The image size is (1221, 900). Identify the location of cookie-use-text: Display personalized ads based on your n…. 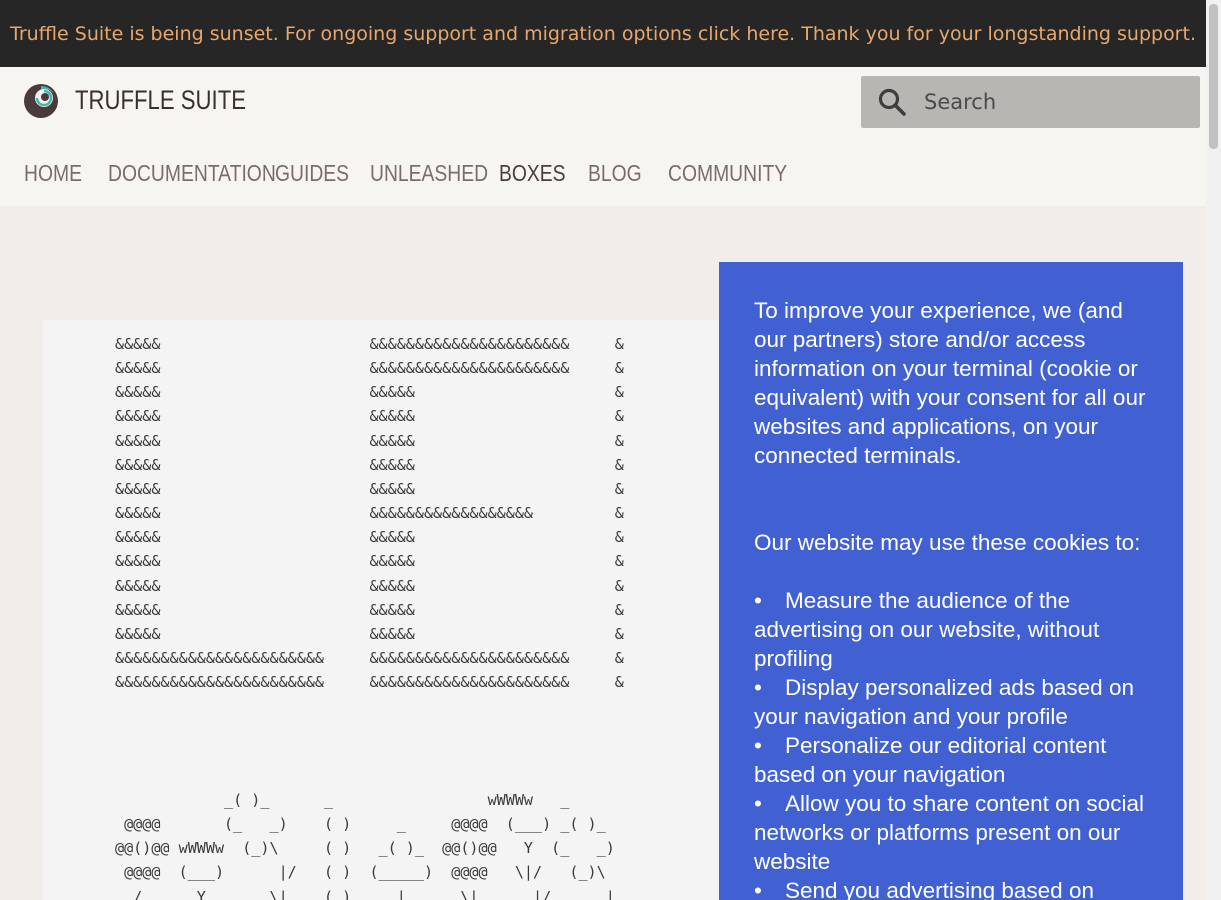
(944, 702).